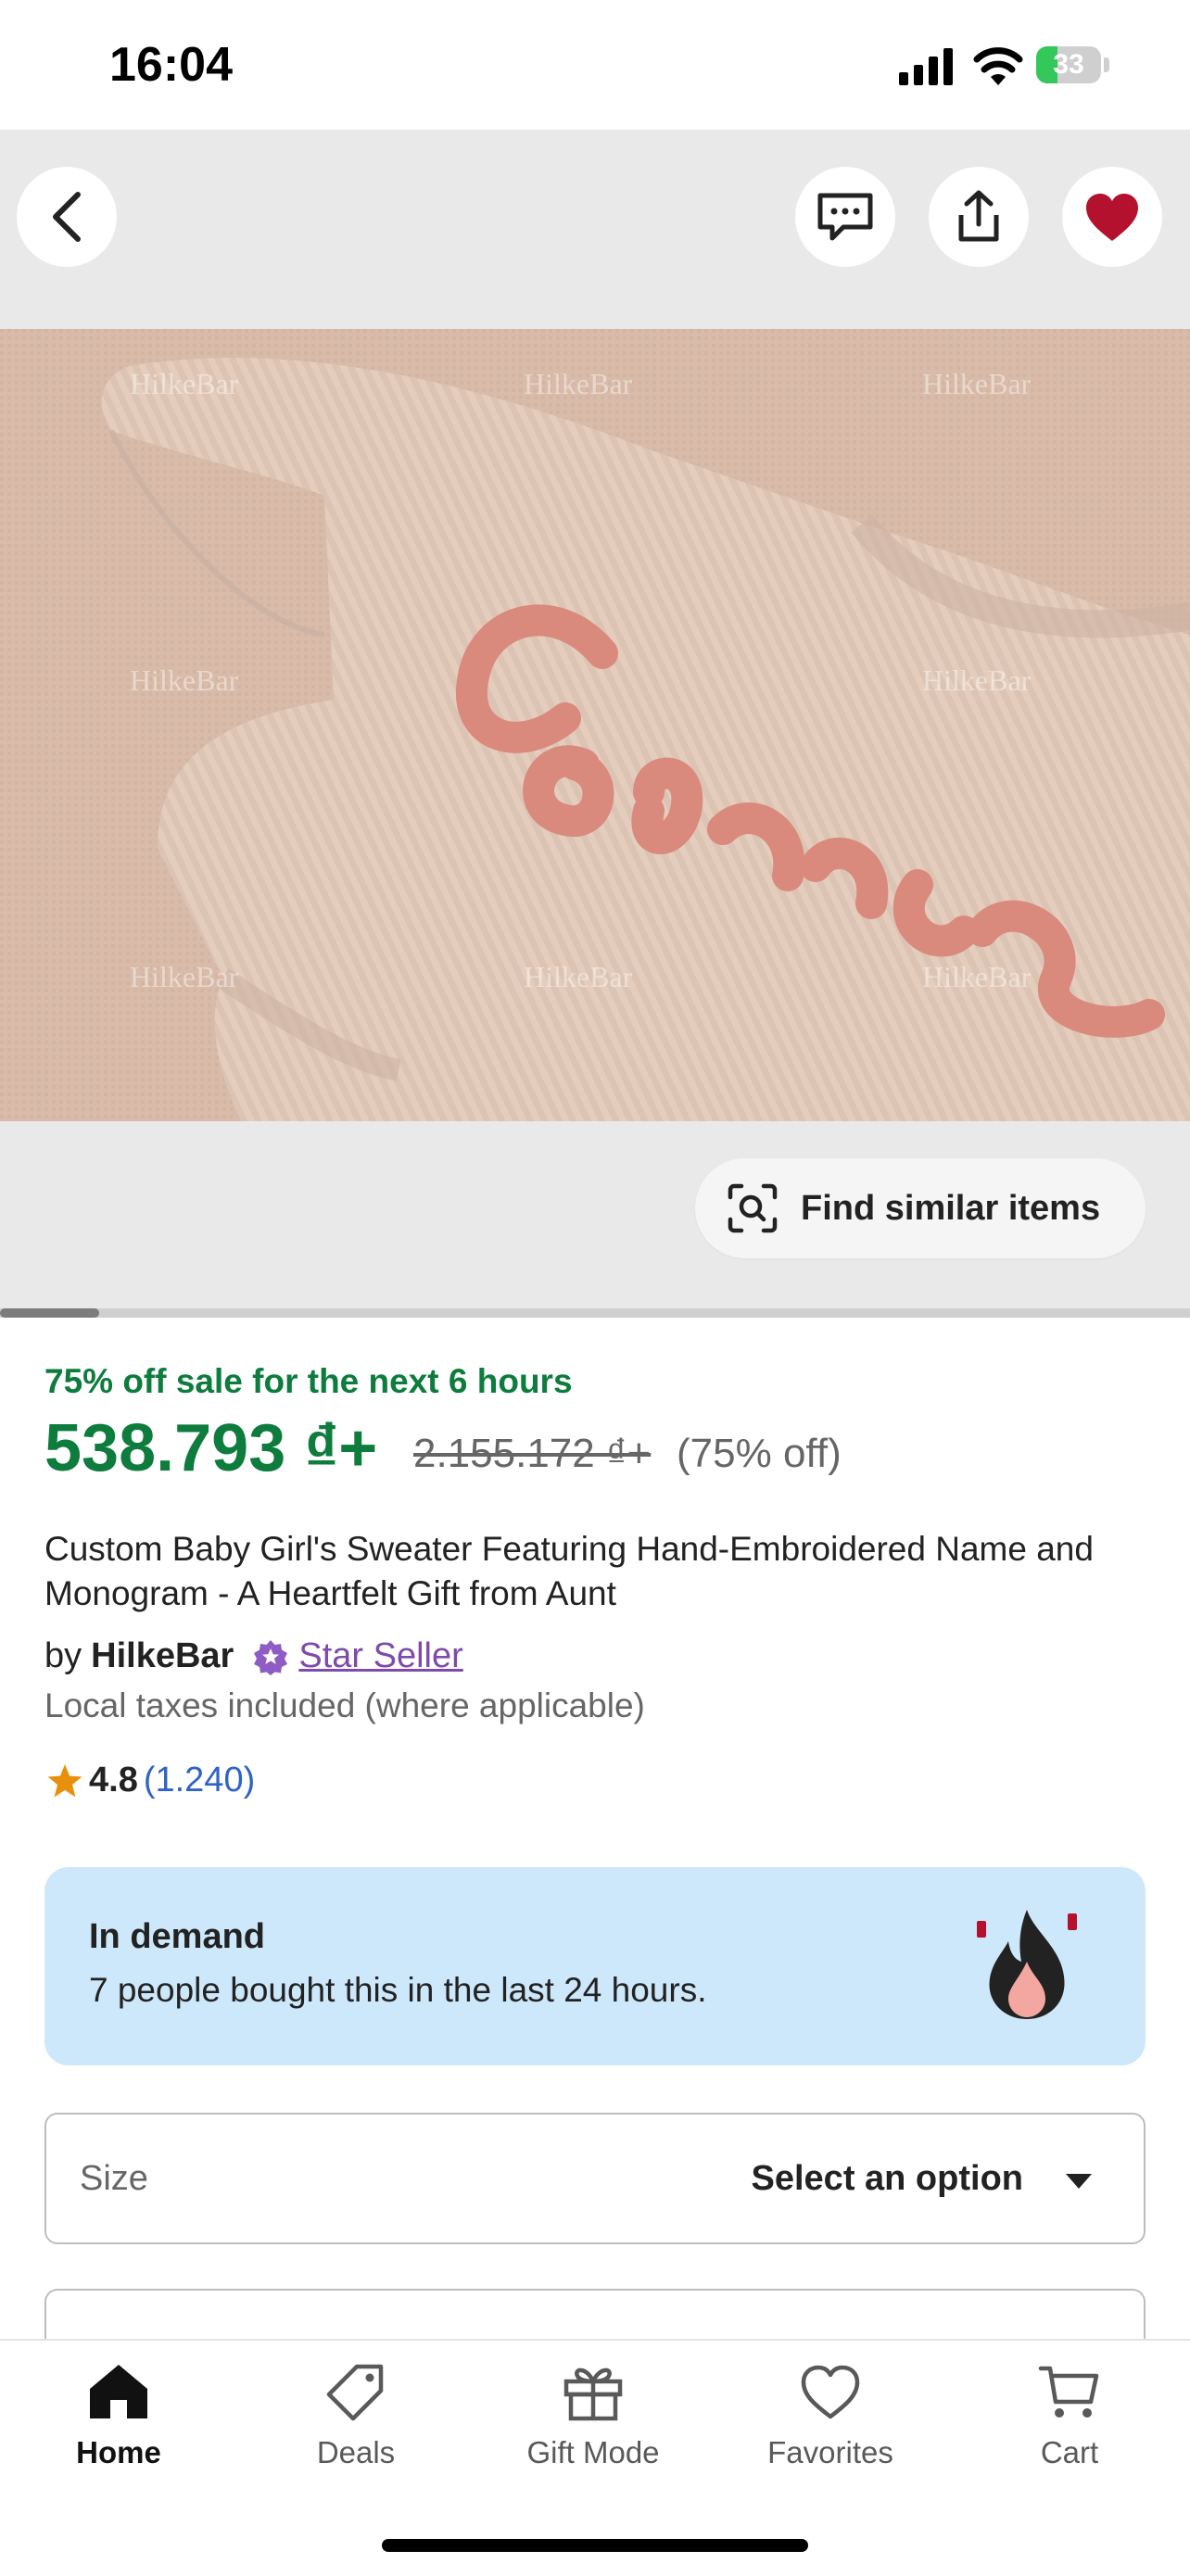 The width and height of the screenshot is (1190, 2576). Describe the element at coordinates (1068, 64) in the screenshot. I see `battery-percentage: 33` at that location.